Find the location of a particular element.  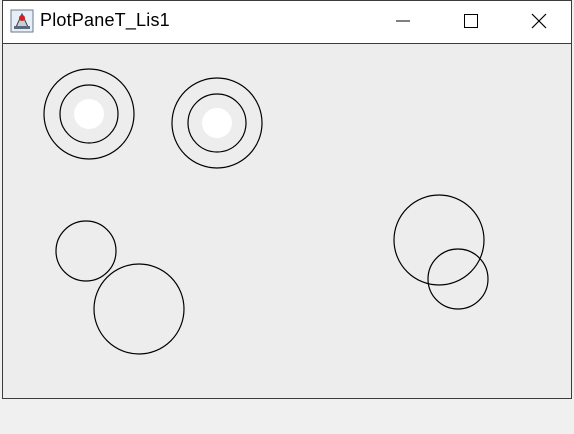

minimize-button is located at coordinates (403, 21).